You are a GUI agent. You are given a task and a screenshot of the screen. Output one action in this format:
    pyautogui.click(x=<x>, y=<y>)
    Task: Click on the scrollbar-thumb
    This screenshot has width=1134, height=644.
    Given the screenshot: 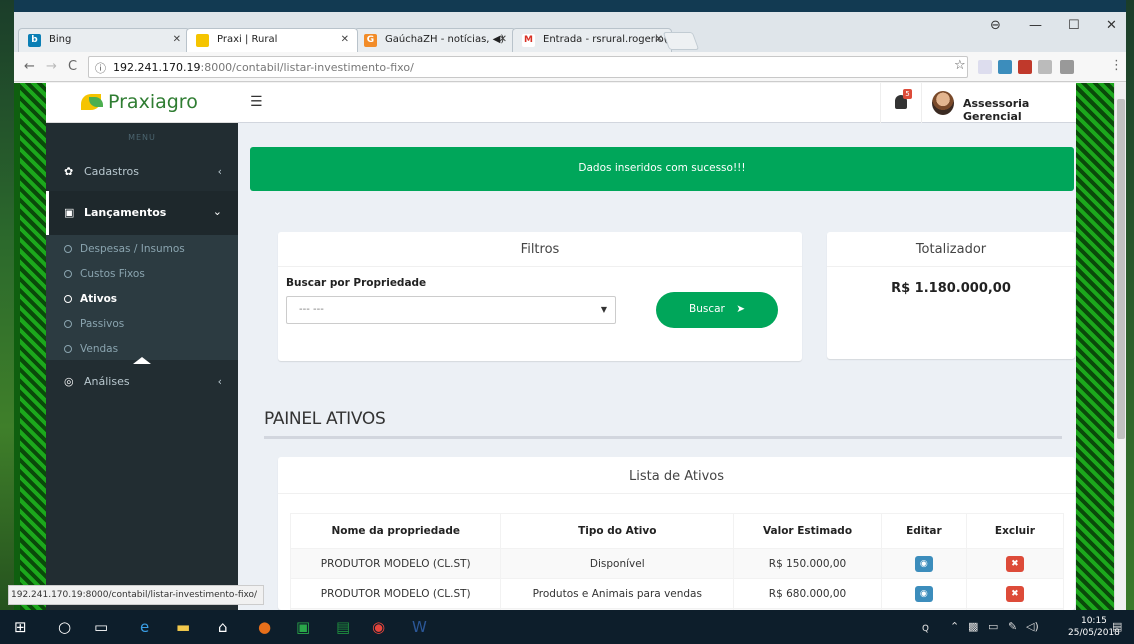 What is the action you would take?
    pyautogui.click(x=1121, y=269)
    